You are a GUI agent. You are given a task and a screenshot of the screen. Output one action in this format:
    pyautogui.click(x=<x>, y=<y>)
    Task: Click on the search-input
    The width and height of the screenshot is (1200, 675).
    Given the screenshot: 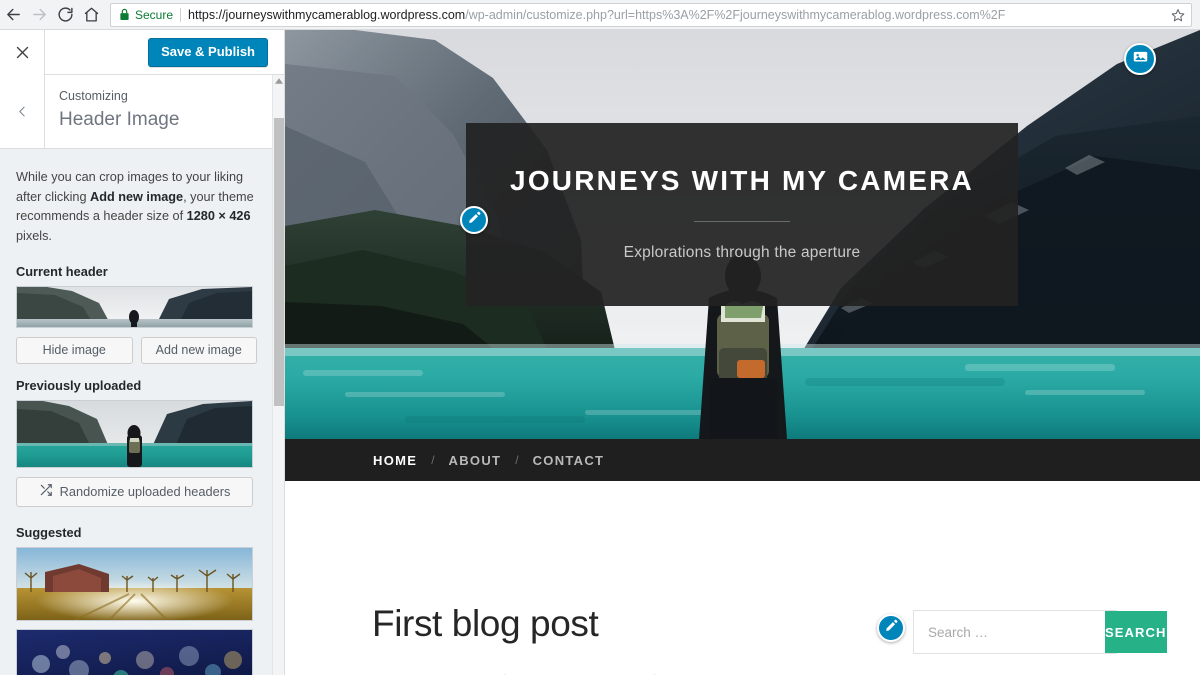 What is the action you would take?
    pyautogui.click(x=1009, y=632)
    